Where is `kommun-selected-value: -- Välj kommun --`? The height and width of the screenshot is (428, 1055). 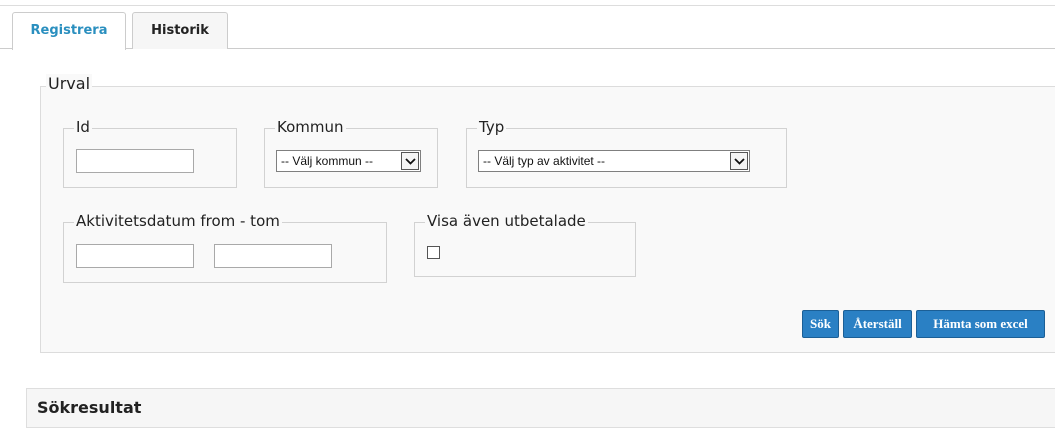
kommun-selected-value: -- Välj kommun -- is located at coordinates (327, 161).